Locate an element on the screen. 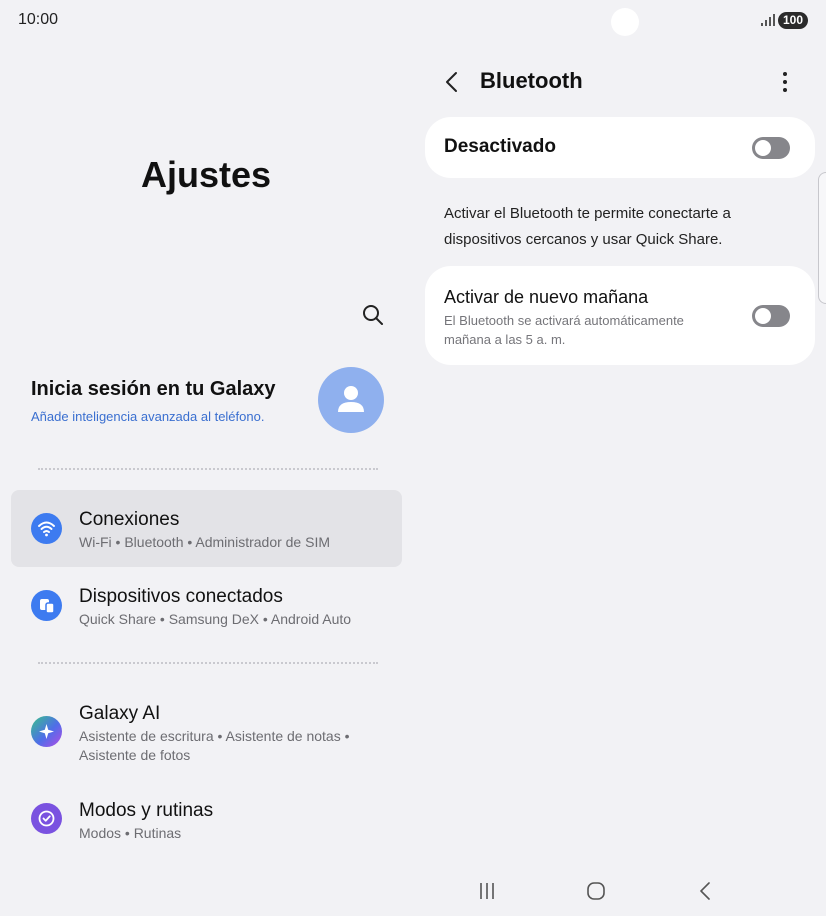  routine-icon is located at coordinates (46, 818).